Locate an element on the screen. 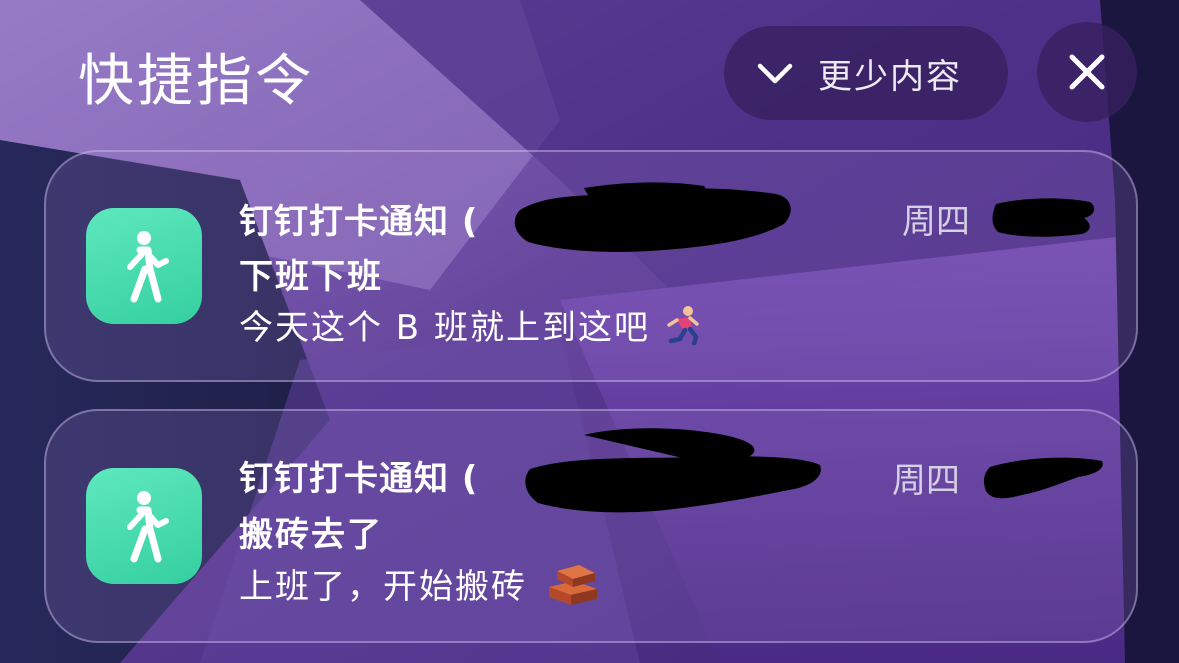  notification-app-name: 钉钉打卡通知 (员) is located at coordinates (491, 222).